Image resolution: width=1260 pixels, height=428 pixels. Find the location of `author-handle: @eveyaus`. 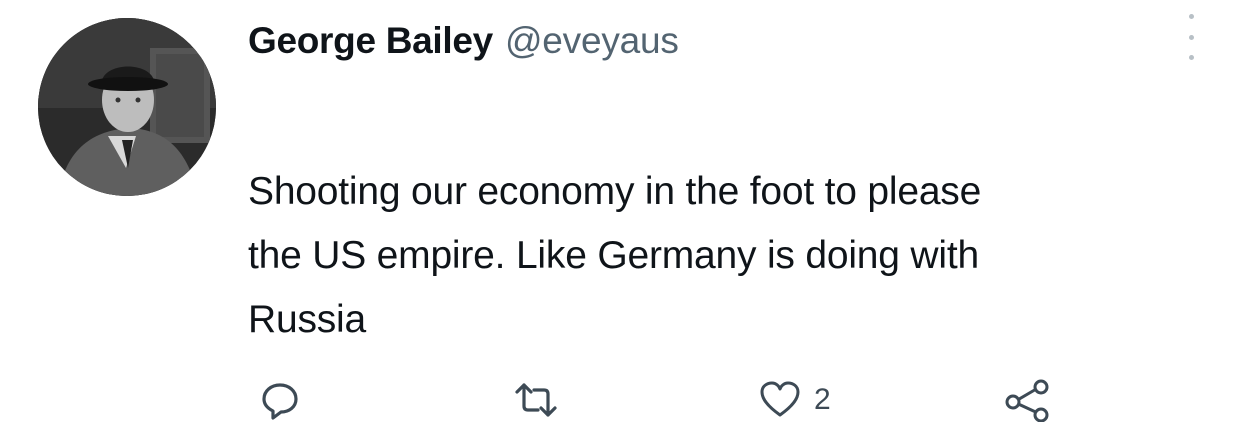

author-handle: @eveyaus is located at coordinates (592, 41).